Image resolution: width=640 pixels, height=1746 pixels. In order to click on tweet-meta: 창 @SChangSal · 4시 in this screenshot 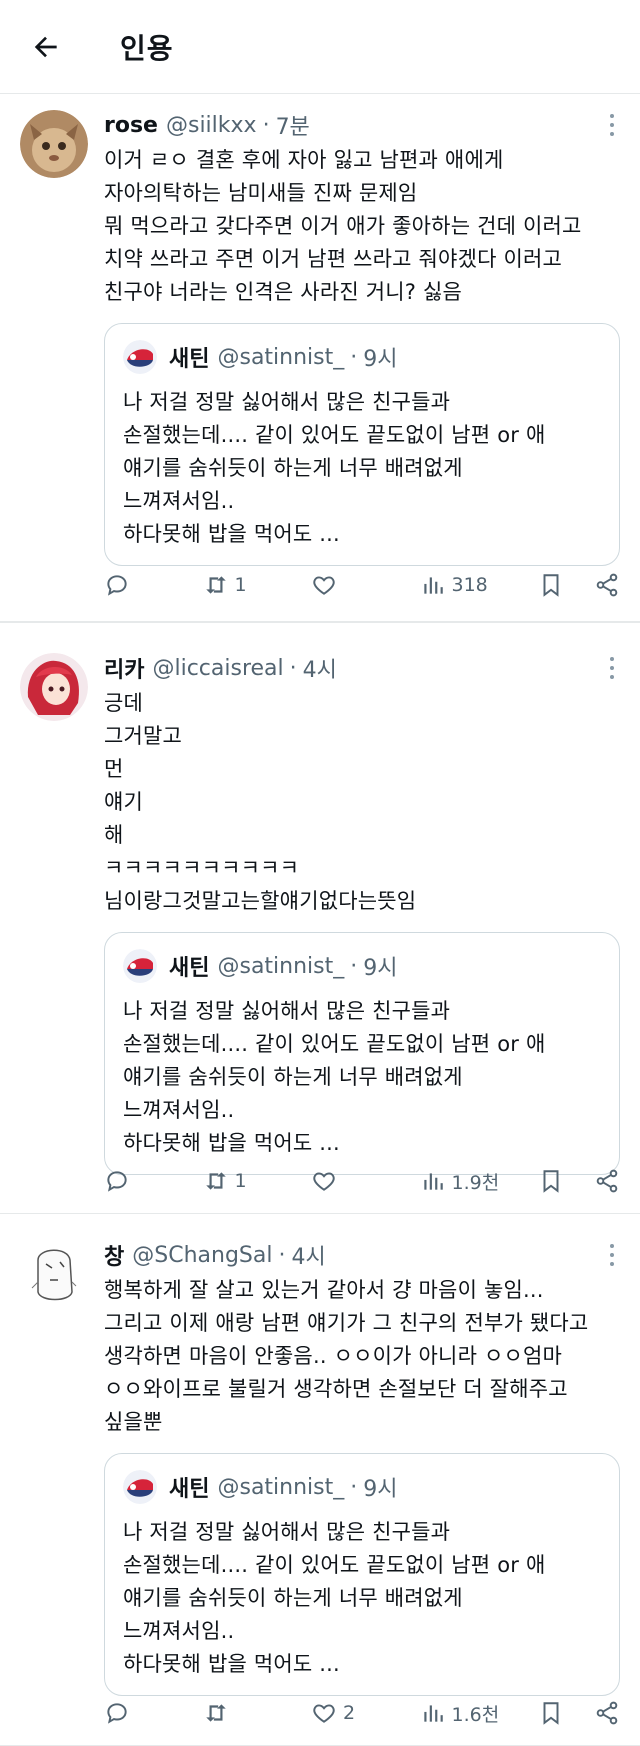, I will do `click(362, 1255)`.